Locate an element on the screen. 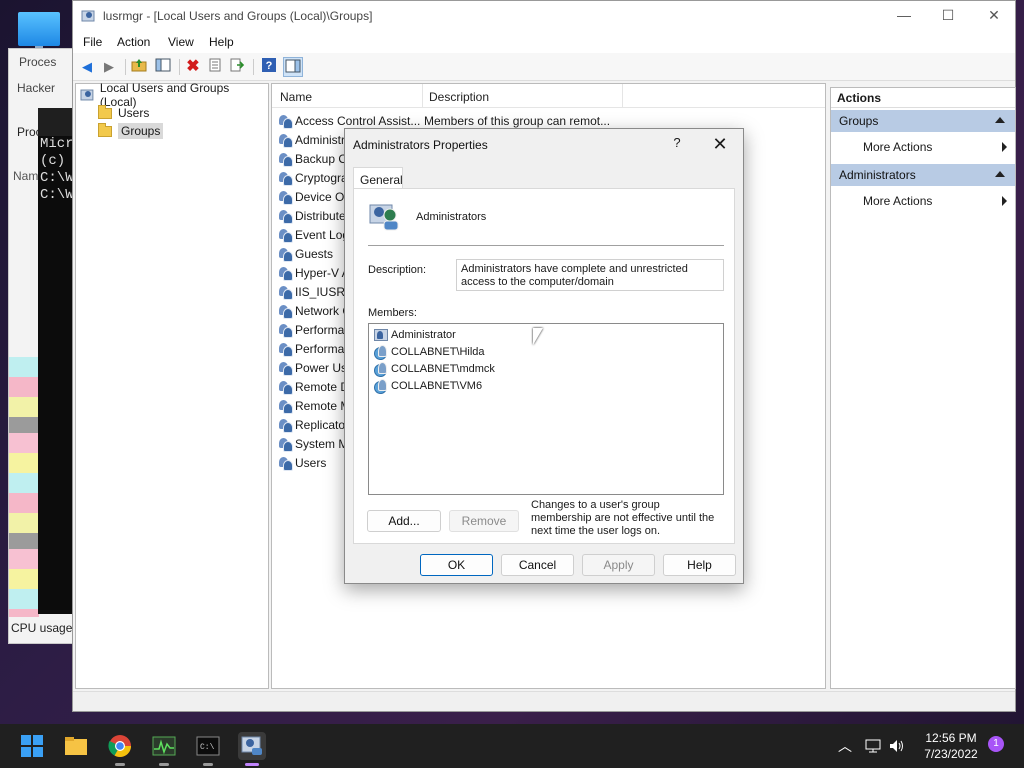 The height and width of the screenshot is (768, 1024). bg-menu-hacker: Hacker is located at coordinates (36, 88).